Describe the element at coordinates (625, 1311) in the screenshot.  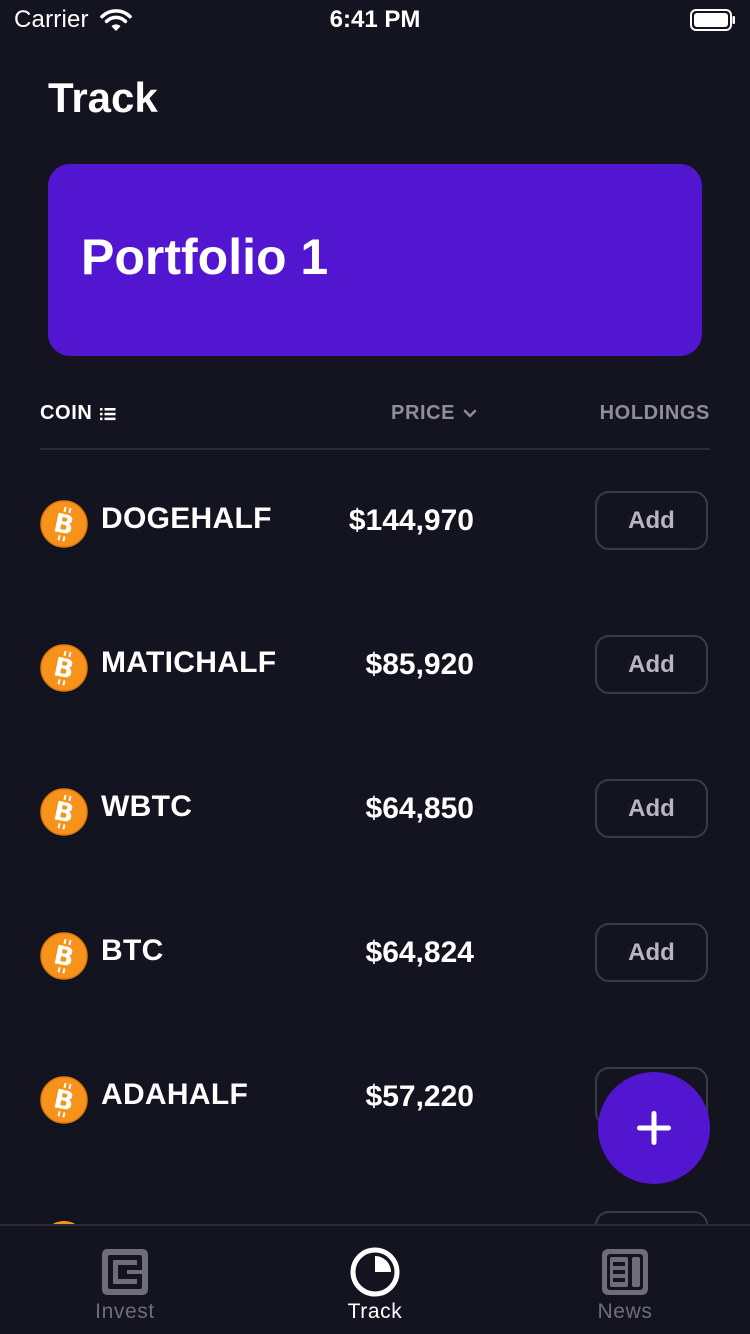
I see `tab-news-label: News` at that location.